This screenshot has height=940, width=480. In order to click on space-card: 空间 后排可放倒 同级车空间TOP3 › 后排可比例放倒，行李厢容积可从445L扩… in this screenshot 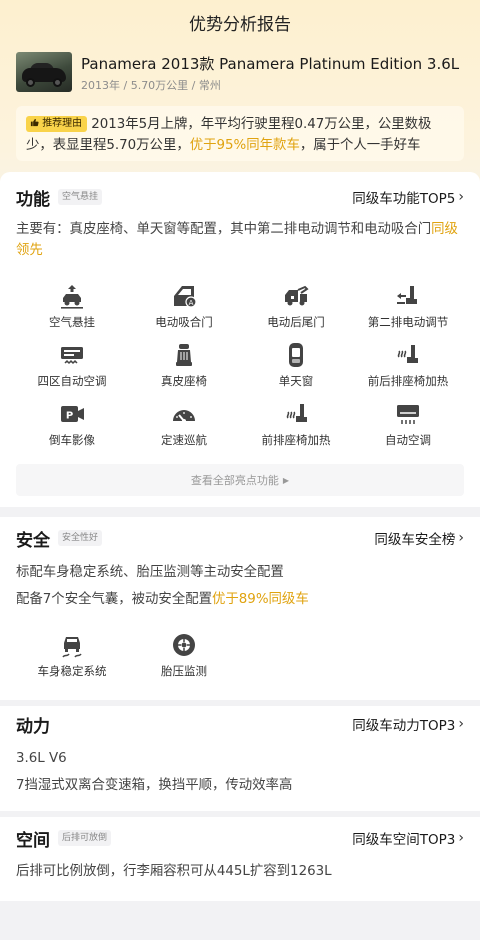, I will do `click(240, 859)`.